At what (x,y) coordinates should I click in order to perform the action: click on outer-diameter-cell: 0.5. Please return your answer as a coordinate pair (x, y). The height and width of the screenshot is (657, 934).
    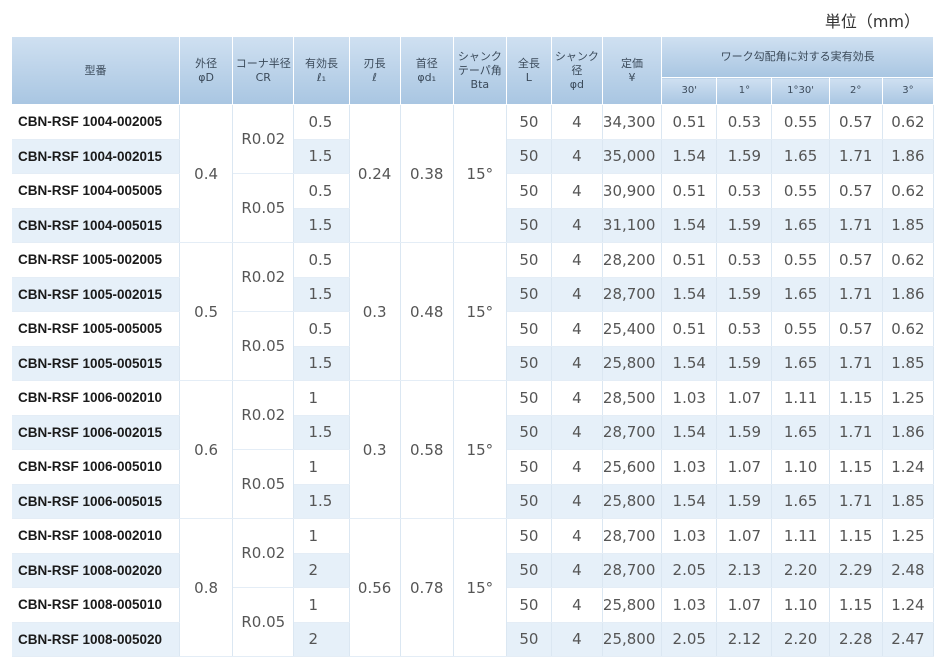
    Looking at the image, I should click on (206, 311).